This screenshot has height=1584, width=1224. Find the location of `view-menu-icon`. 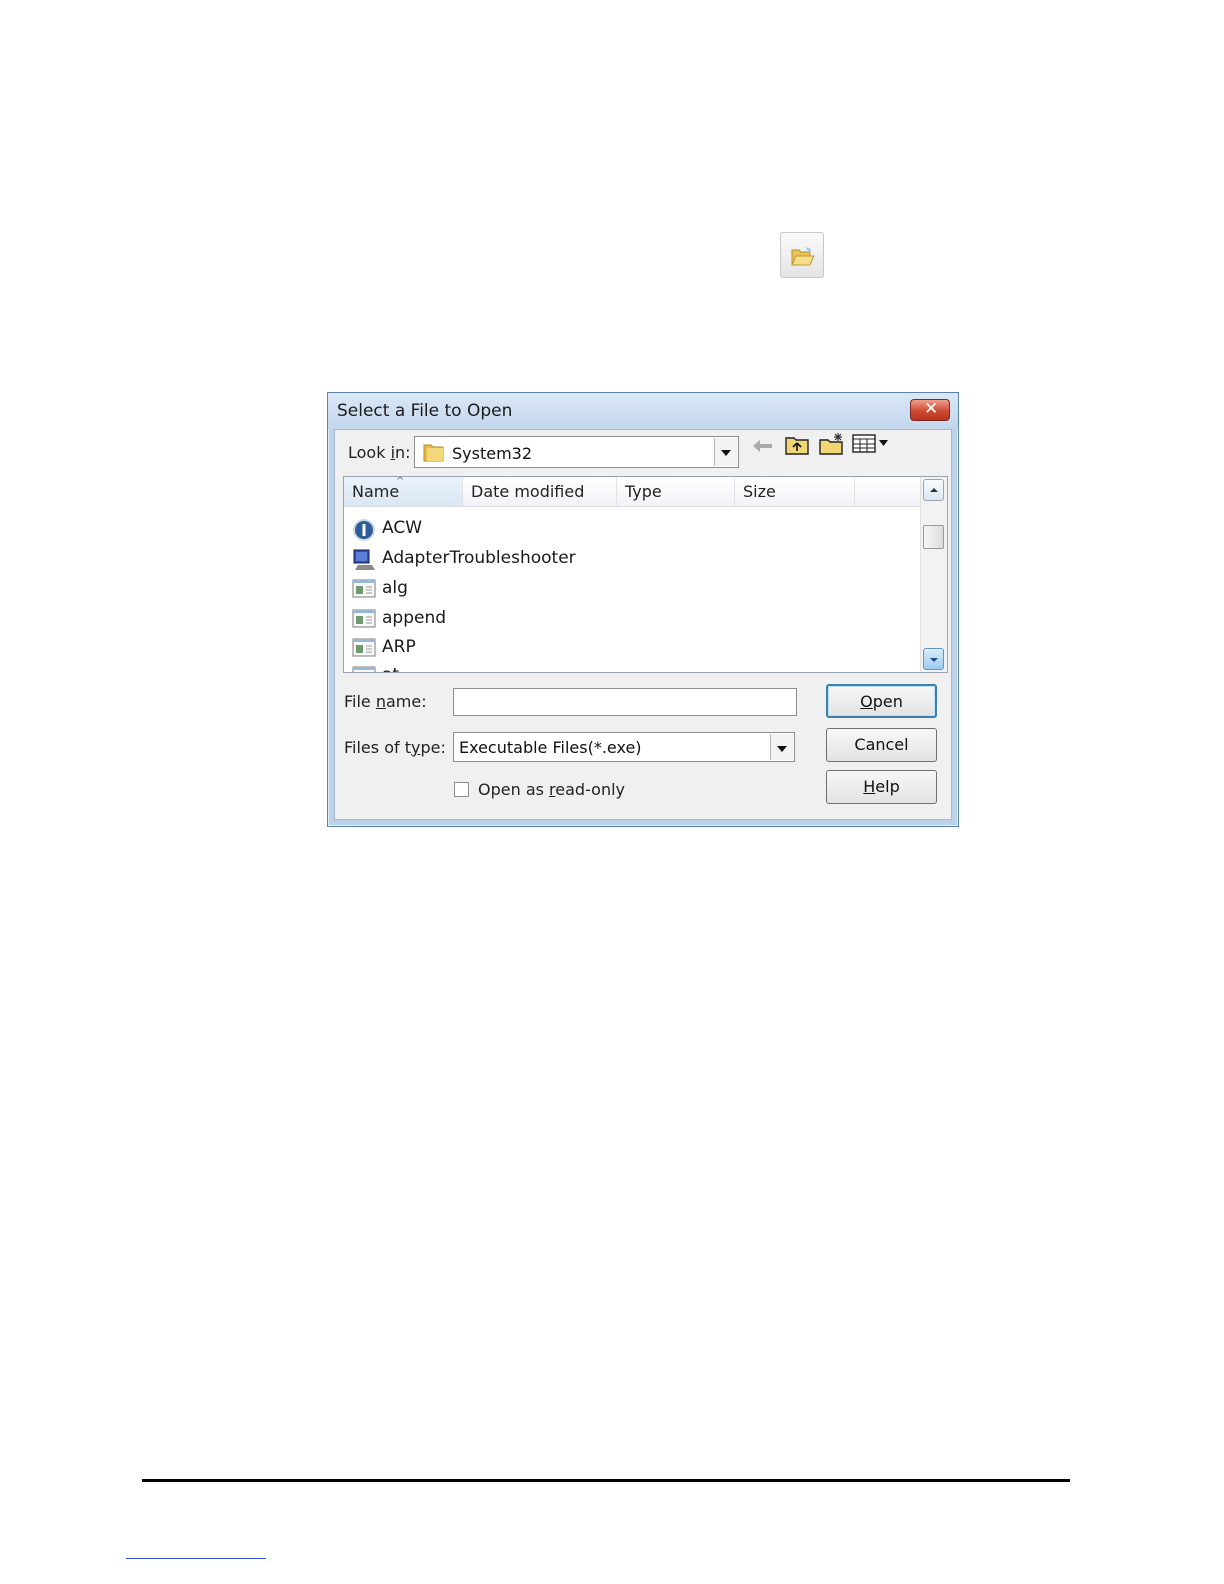

view-menu-icon is located at coordinates (872, 444).